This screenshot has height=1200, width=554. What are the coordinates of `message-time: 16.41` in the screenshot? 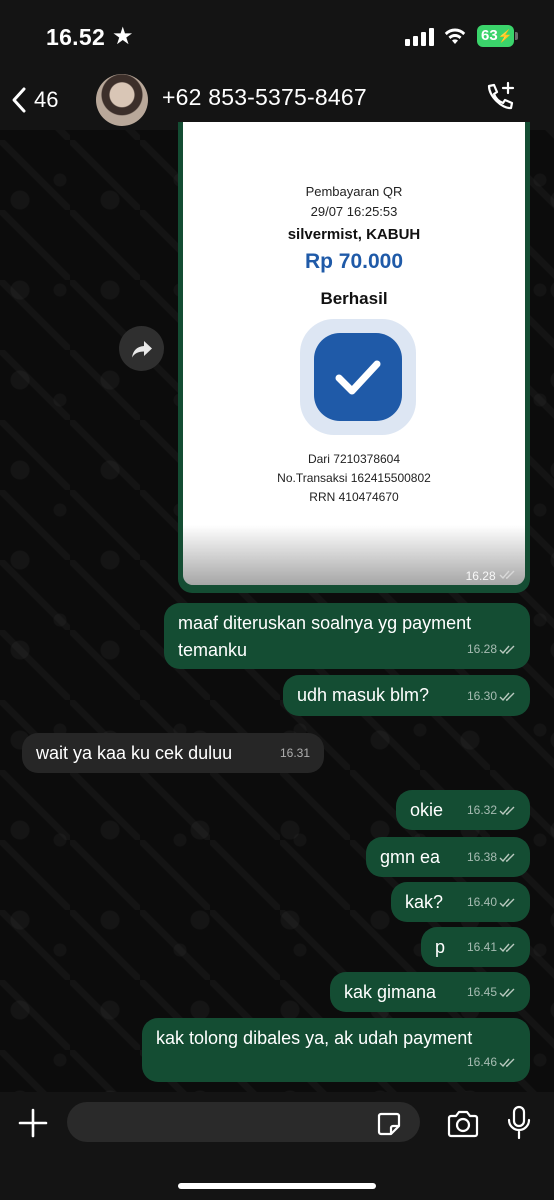 It's located at (481, 947).